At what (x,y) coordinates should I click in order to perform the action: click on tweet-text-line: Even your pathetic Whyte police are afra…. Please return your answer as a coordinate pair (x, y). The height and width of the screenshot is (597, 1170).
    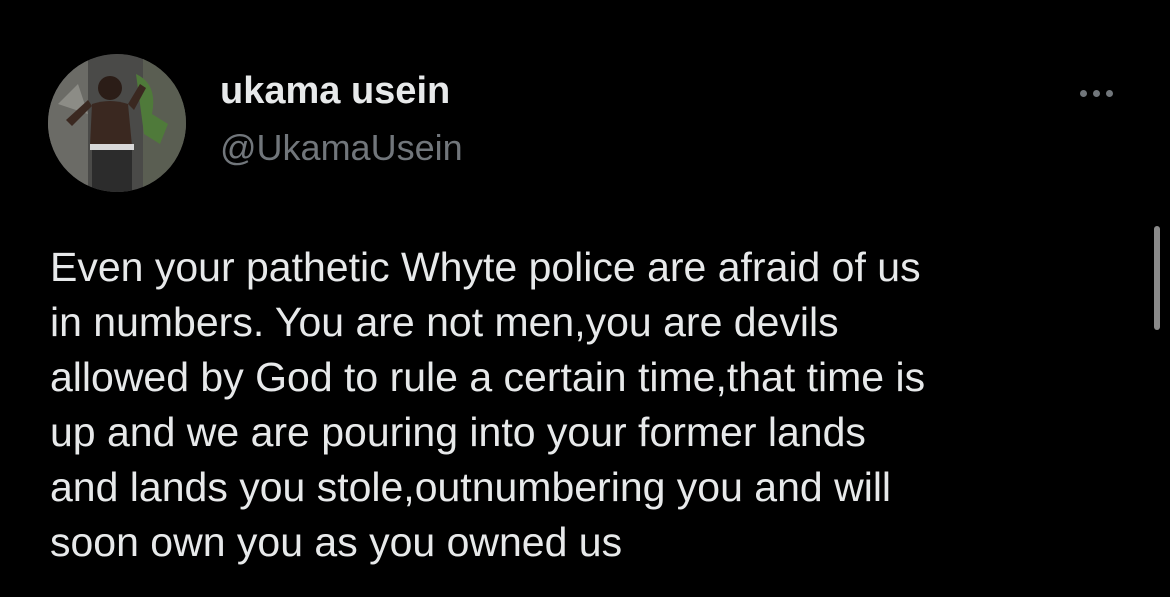
    Looking at the image, I should click on (485, 267).